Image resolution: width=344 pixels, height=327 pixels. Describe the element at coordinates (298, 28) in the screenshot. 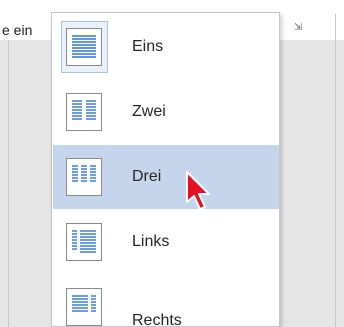

I see `dialog-launcher-icon: ⇲` at that location.